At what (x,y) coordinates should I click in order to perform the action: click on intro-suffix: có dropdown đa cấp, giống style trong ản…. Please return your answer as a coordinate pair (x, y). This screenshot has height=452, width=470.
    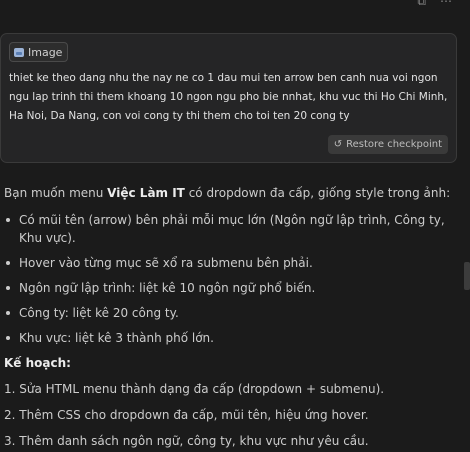
    Looking at the image, I should click on (317, 193).